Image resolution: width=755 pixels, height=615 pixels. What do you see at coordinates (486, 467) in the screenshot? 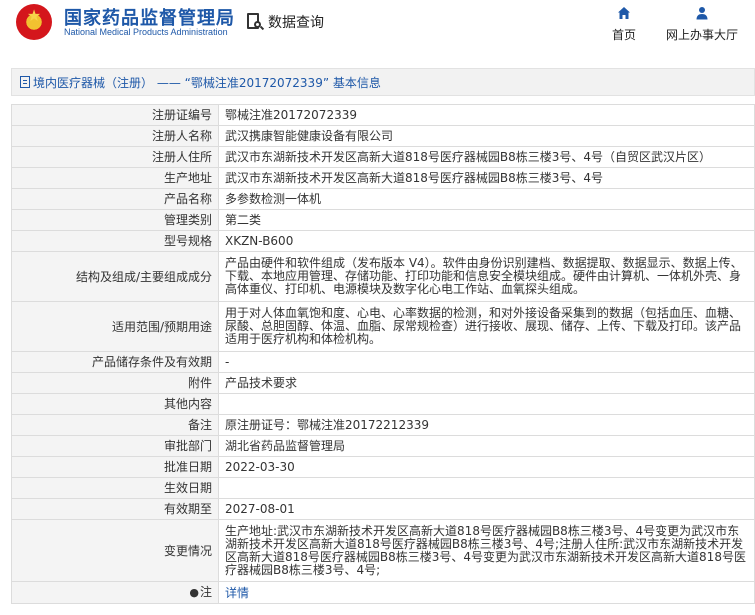
I see `field-value: 2022-03-30` at bounding box center [486, 467].